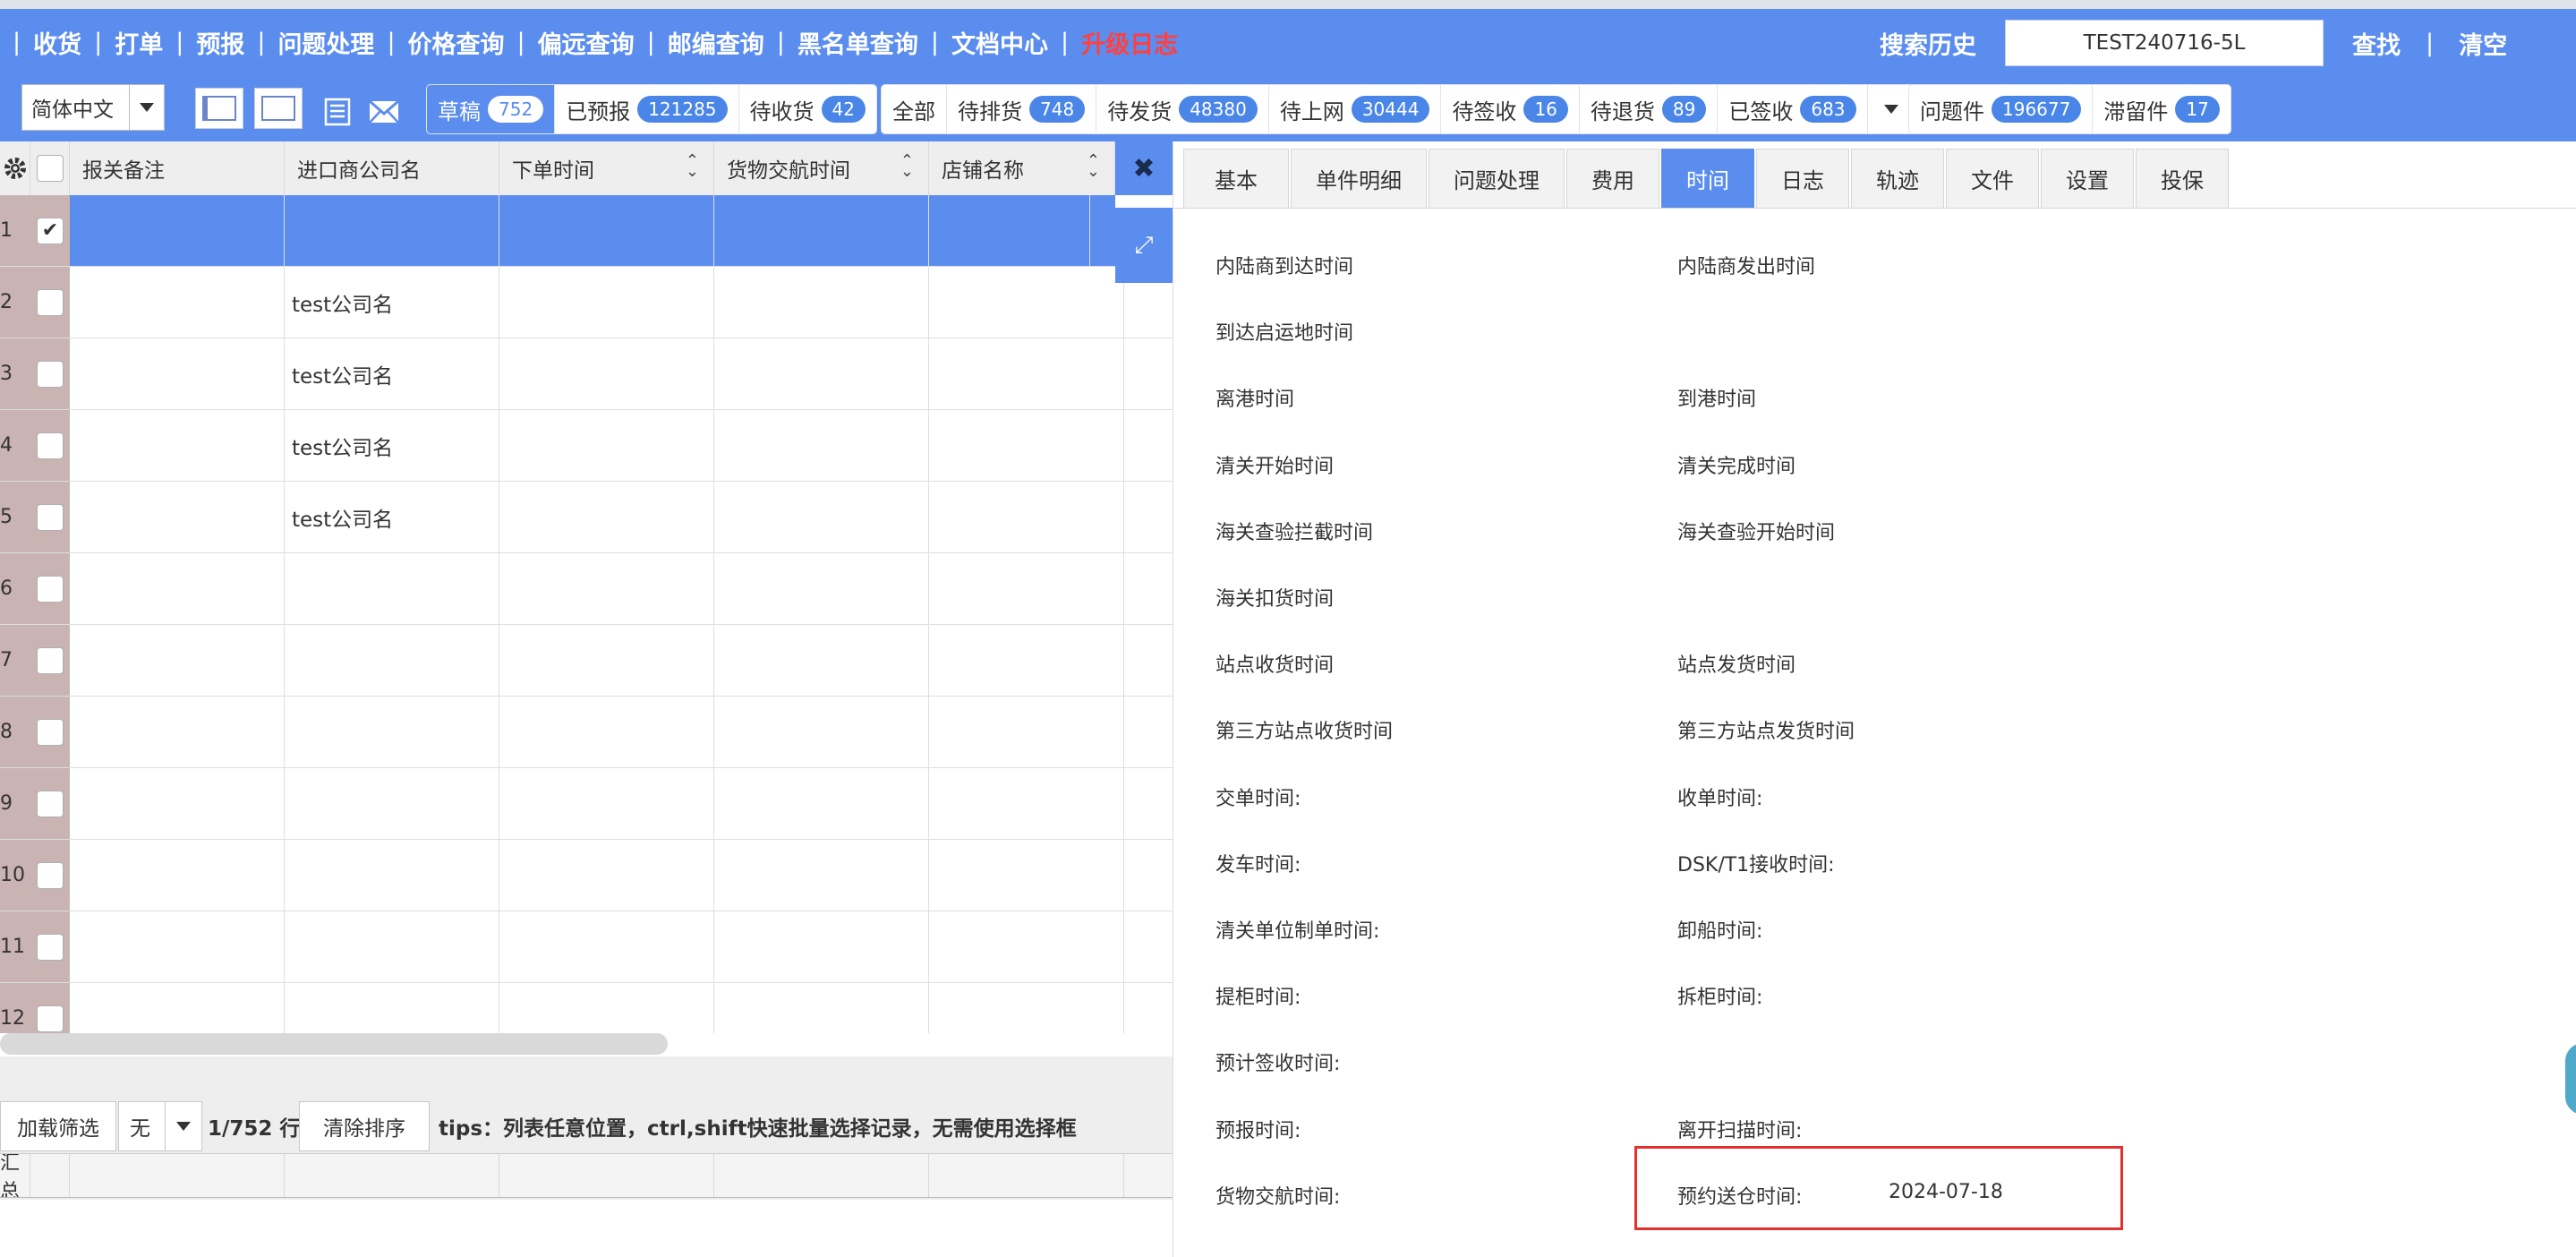 The image size is (2576, 1257). Describe the element at coordinates (1707, 179) in the screenshot. I see `tab-4: 时间` at that location.